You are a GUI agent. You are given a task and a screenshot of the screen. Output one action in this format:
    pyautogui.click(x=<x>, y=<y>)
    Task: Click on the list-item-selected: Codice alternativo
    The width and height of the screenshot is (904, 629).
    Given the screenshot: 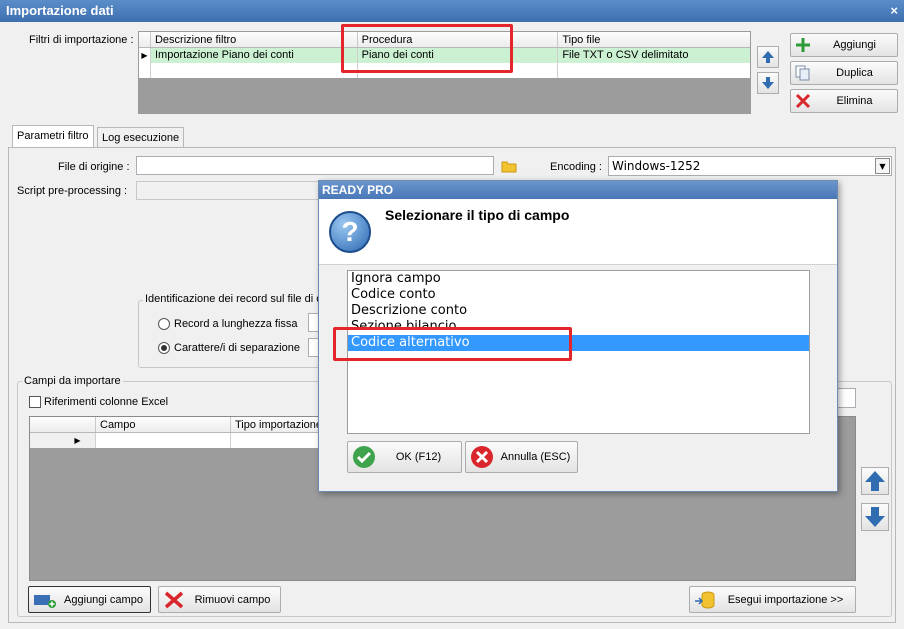 What is the action you would take?
    pyautogui.click(x=578, y=343)
    